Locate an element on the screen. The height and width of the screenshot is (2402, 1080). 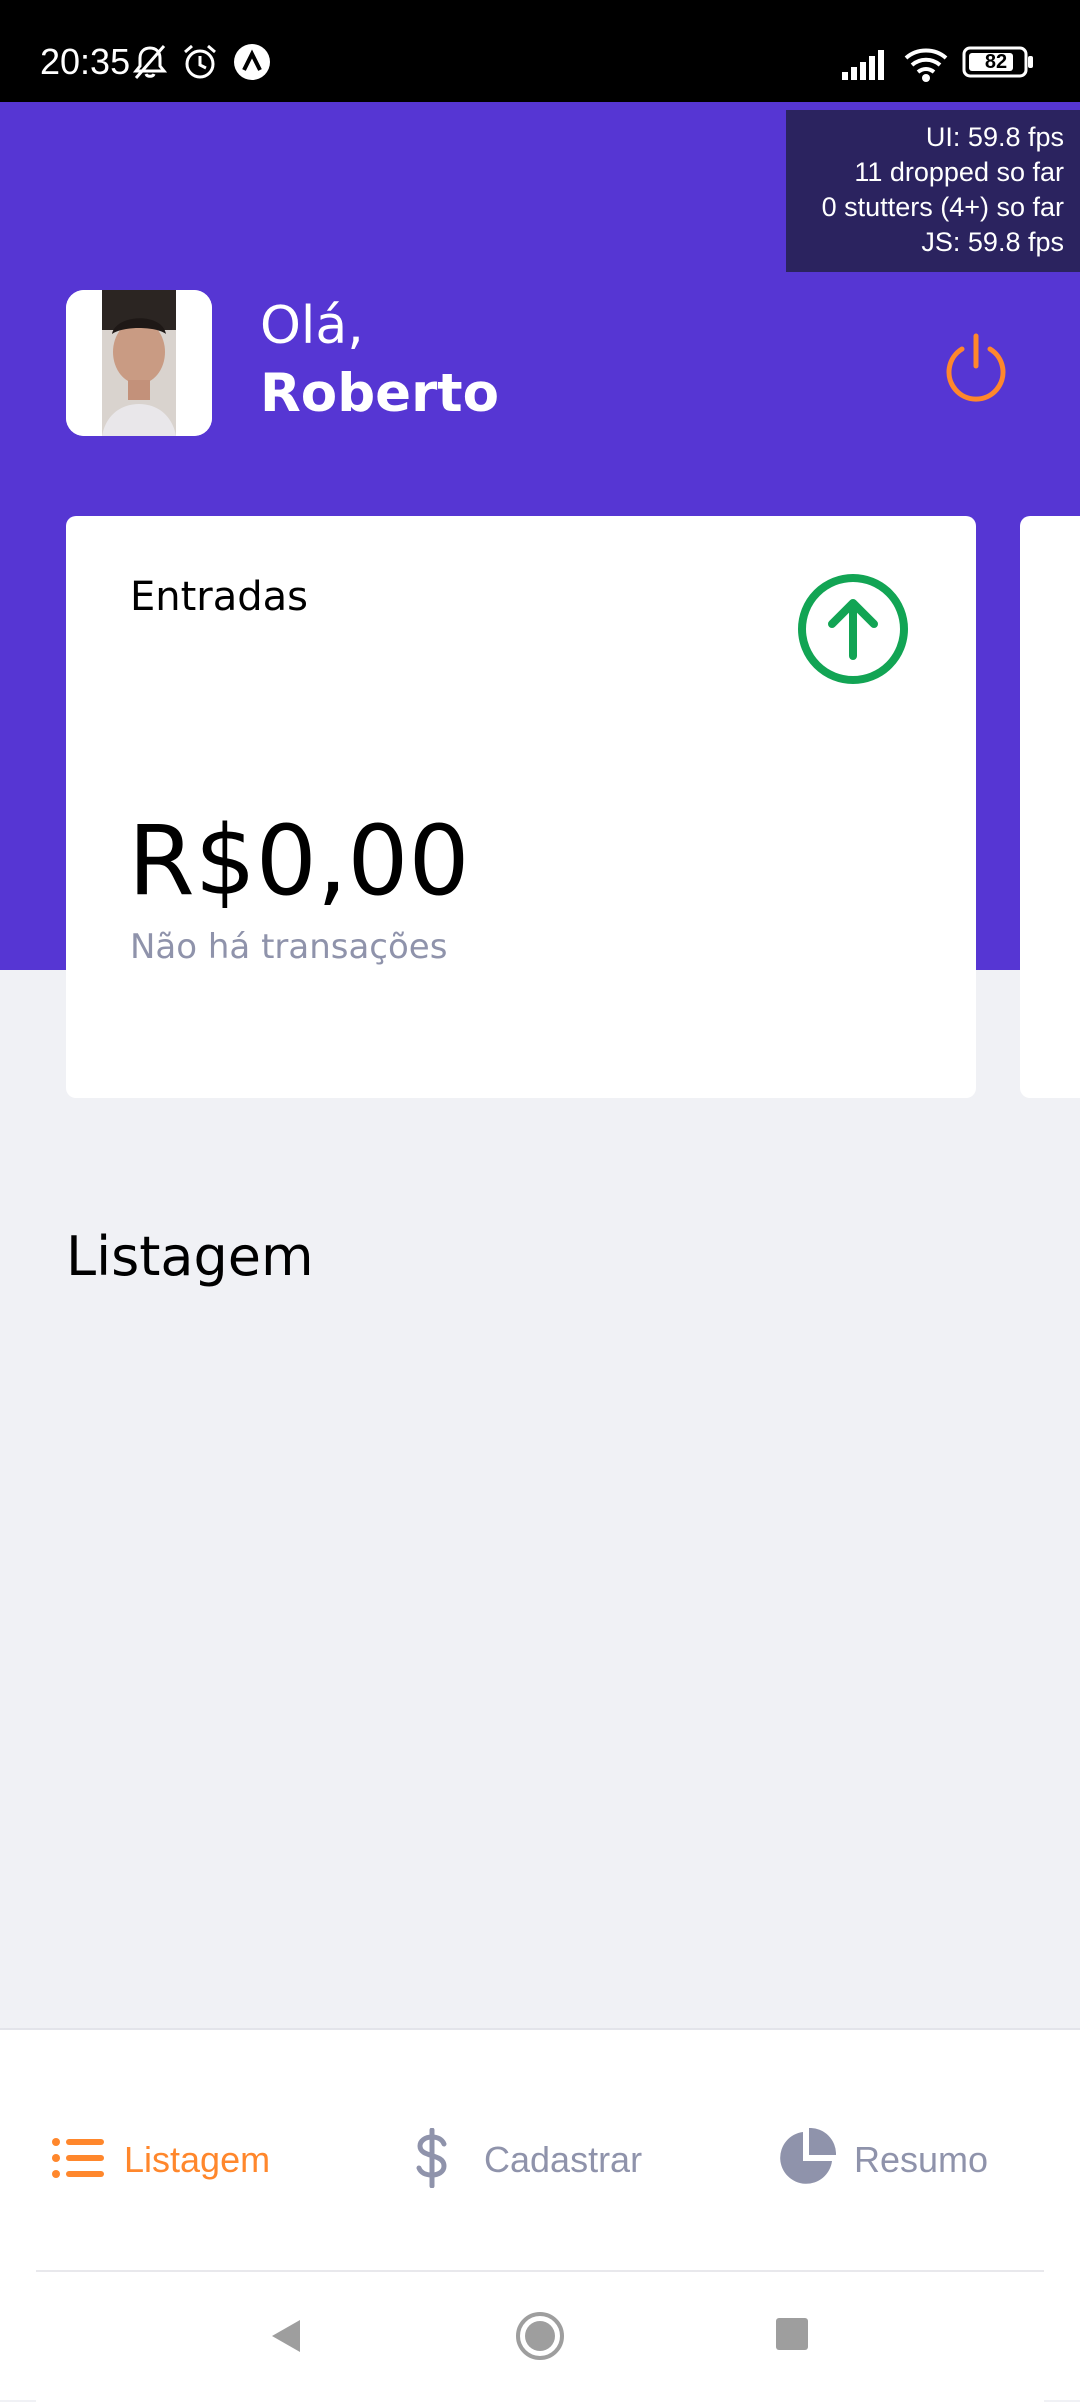
listing-title: Listagem is located at coordinates (190, 1256).